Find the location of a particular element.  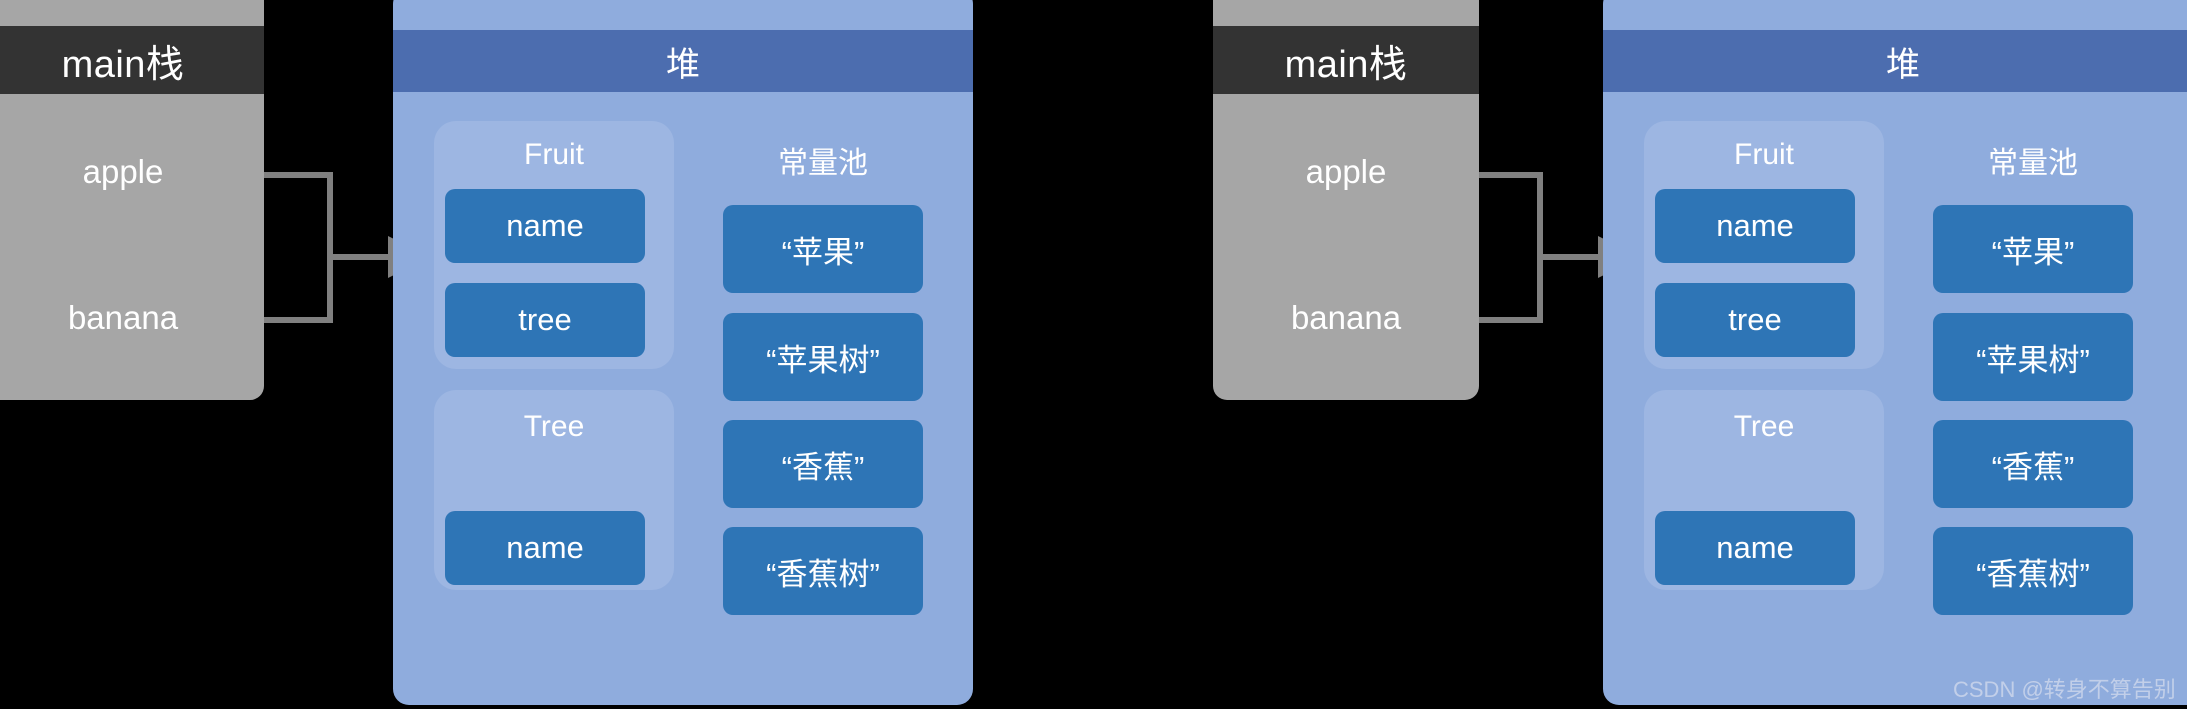

pool-entry-bananatree-before: “香蕉树” is located at coordinates (823, 571).